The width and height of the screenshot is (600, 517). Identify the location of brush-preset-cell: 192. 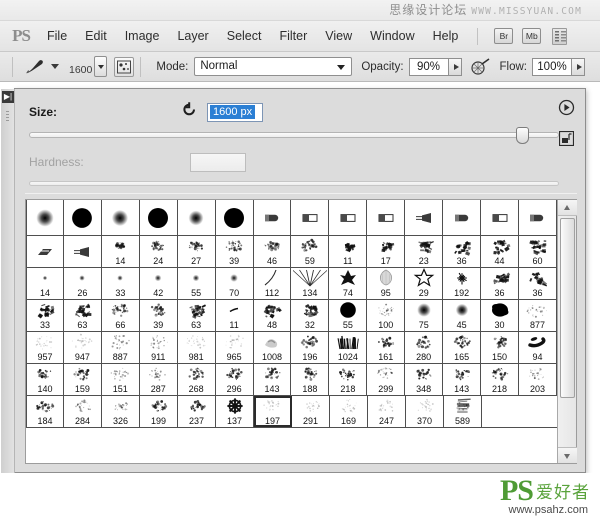
(462, 283).